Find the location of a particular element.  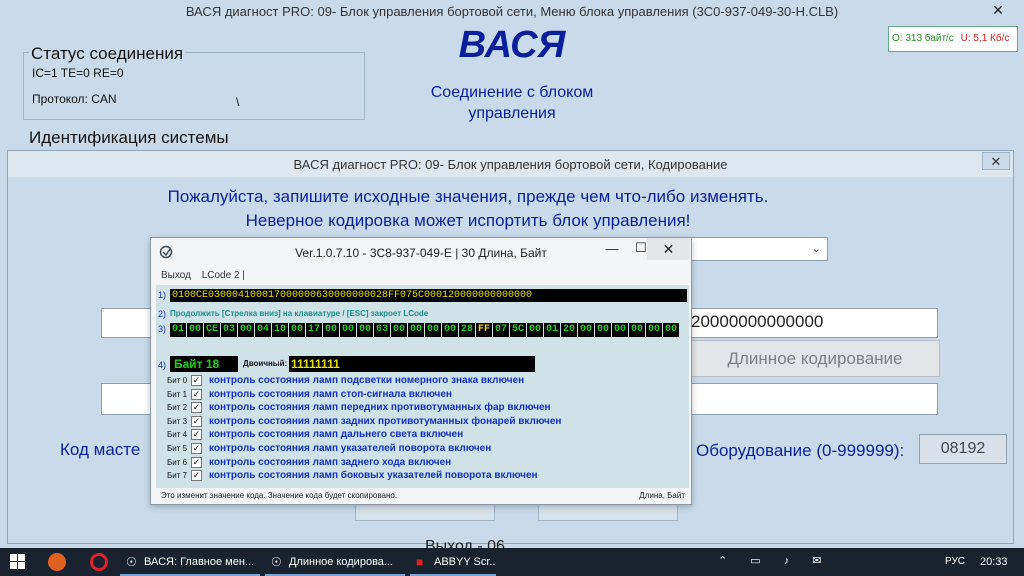

identification-label: Идентификация системы is located at coordinates (129, 137).